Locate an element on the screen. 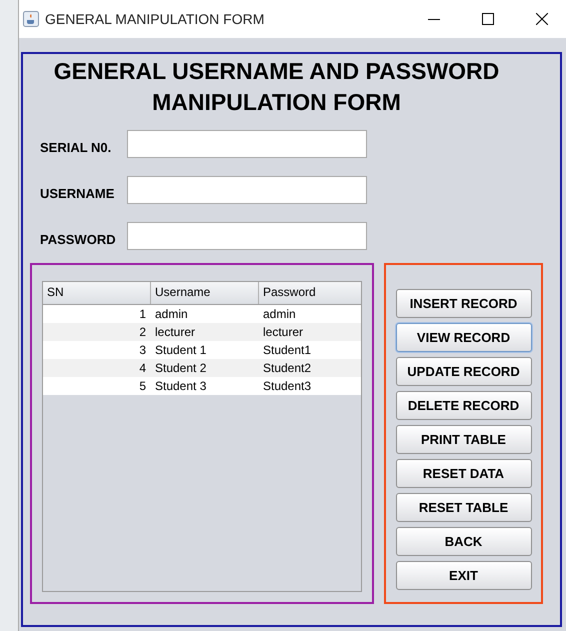  table-cell-text: 1 is located at coordinates (142, 314).